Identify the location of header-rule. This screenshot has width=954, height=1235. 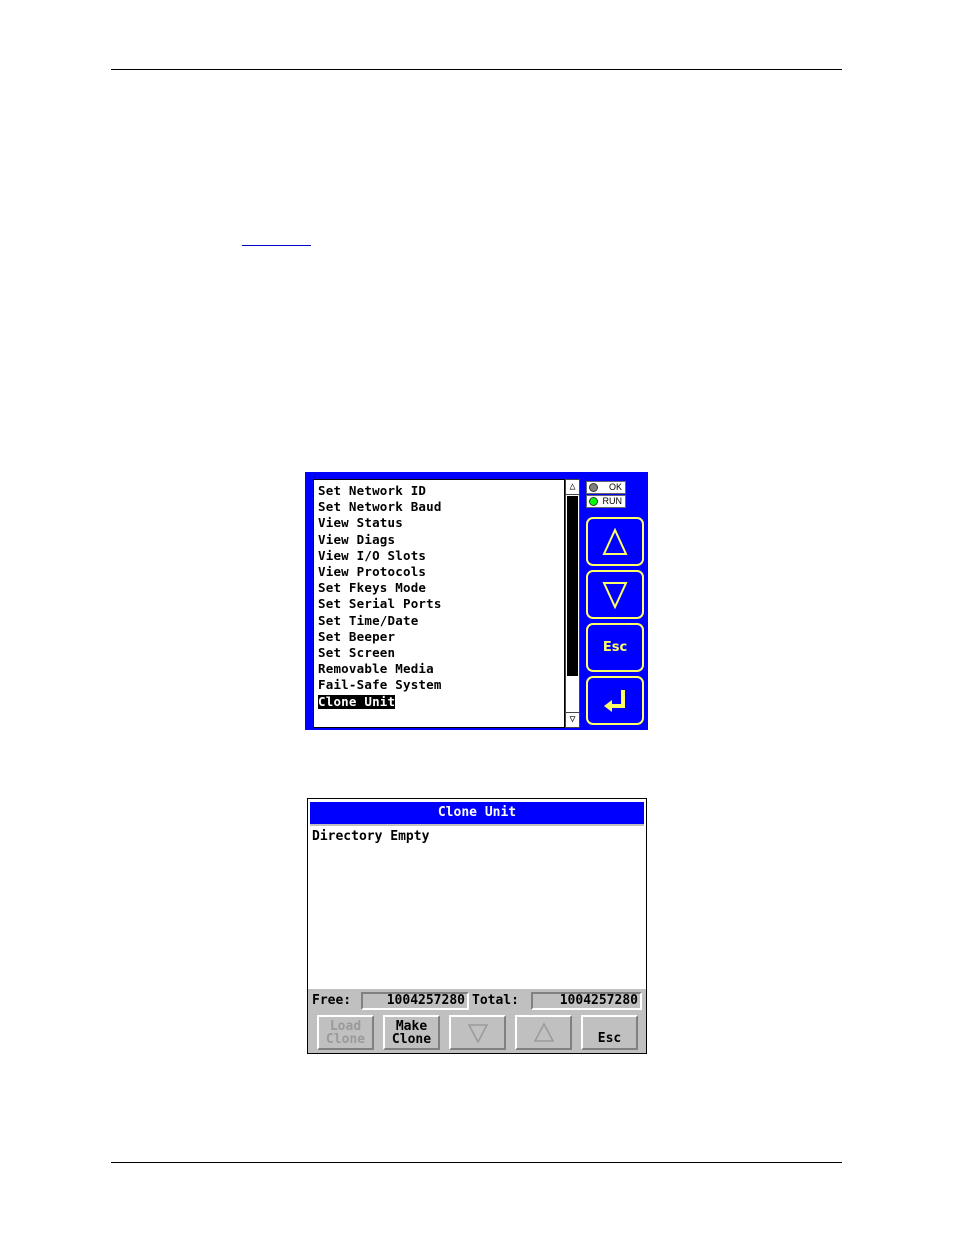
(476, 69).